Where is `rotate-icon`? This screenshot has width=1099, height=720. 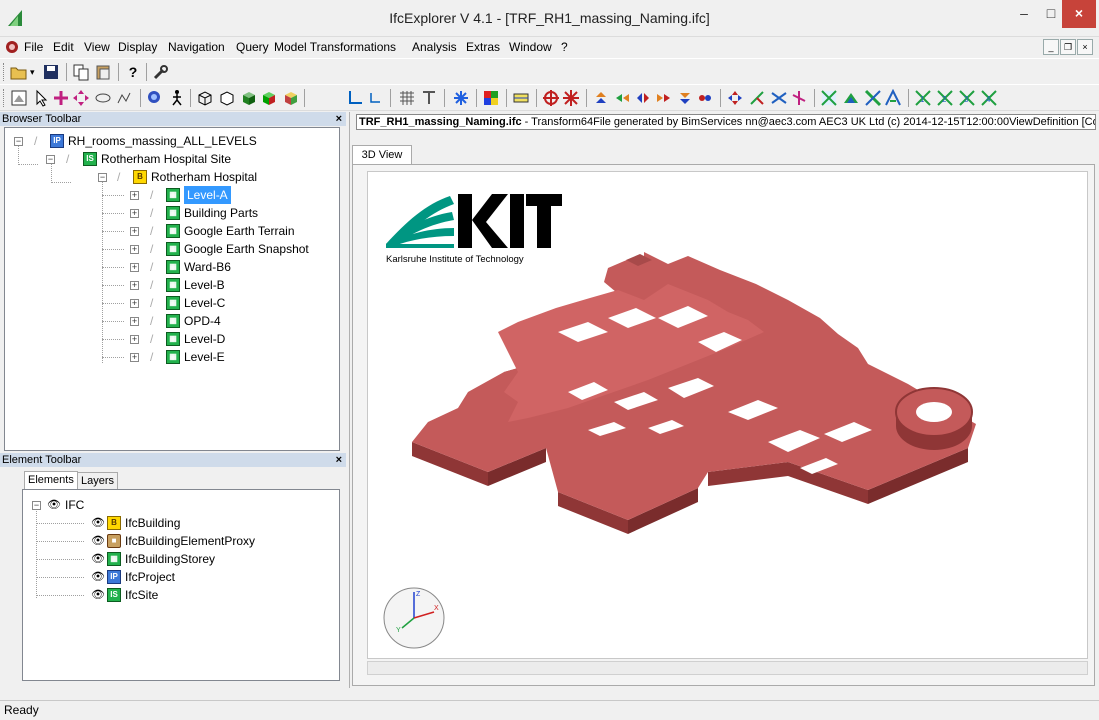 rotate-icon is located at coordinates (61, 98).